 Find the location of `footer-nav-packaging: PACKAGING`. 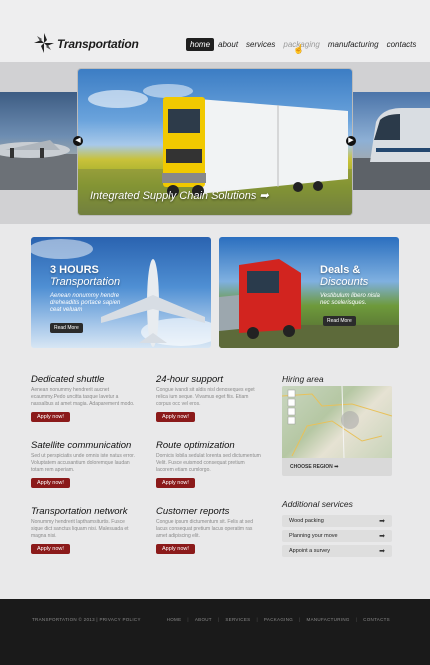

footer-nav-packaging: PACKAGING is located at coordinates (278, 619).